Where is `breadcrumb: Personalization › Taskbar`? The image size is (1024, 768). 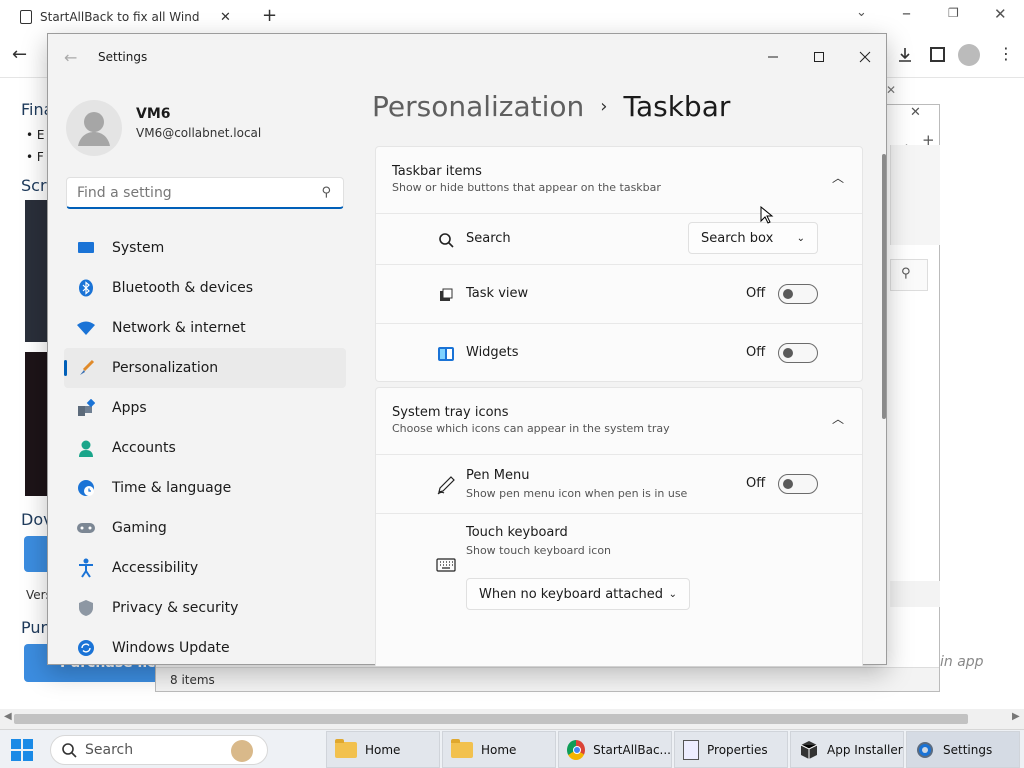 breadcrumb: Personalization › Taskbar is located at coordinates (551, 106).